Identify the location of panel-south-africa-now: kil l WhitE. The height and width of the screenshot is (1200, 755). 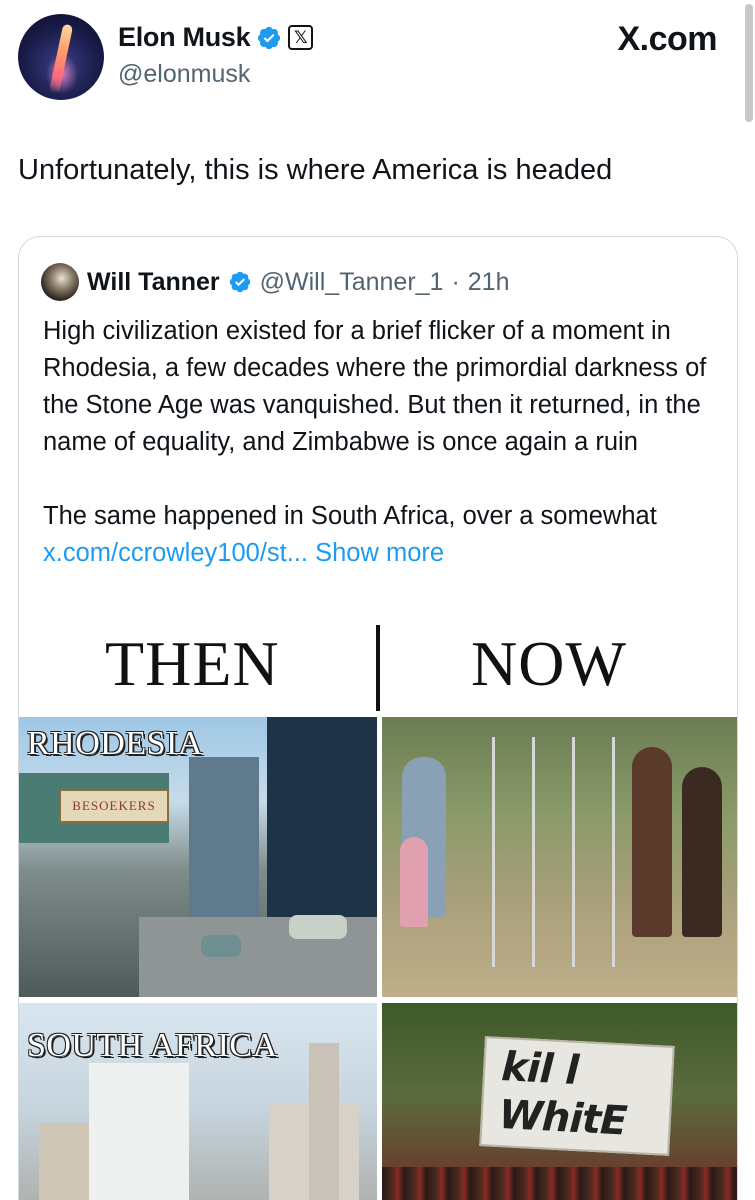
(559, 1101).